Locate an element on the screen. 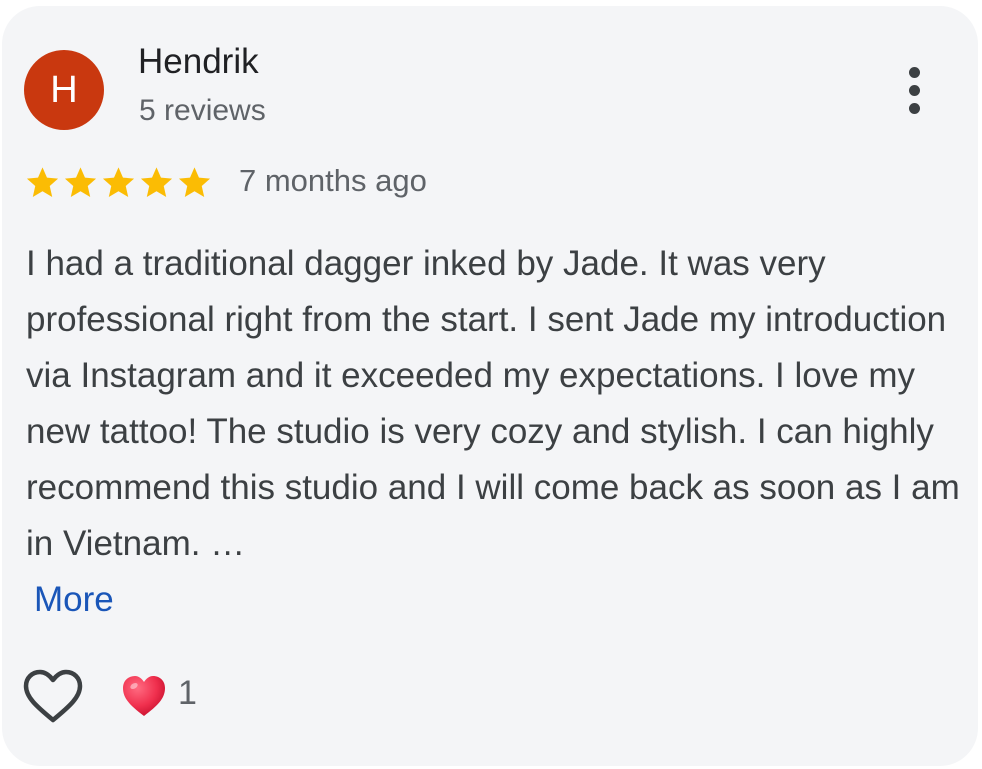 This screenshot has height=769, width=982. author-name: Hendrik is located at coordinates (198, 62).